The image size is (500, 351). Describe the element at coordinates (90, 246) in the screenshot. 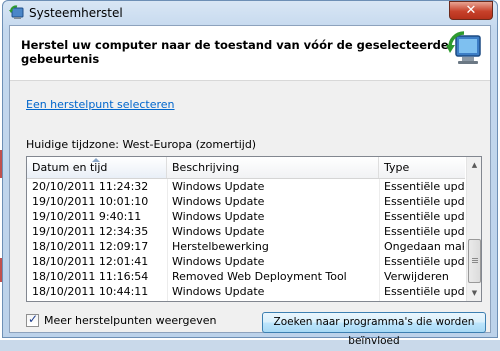

I see `cell-date: 18/10/2011 12:09:17` at that location.